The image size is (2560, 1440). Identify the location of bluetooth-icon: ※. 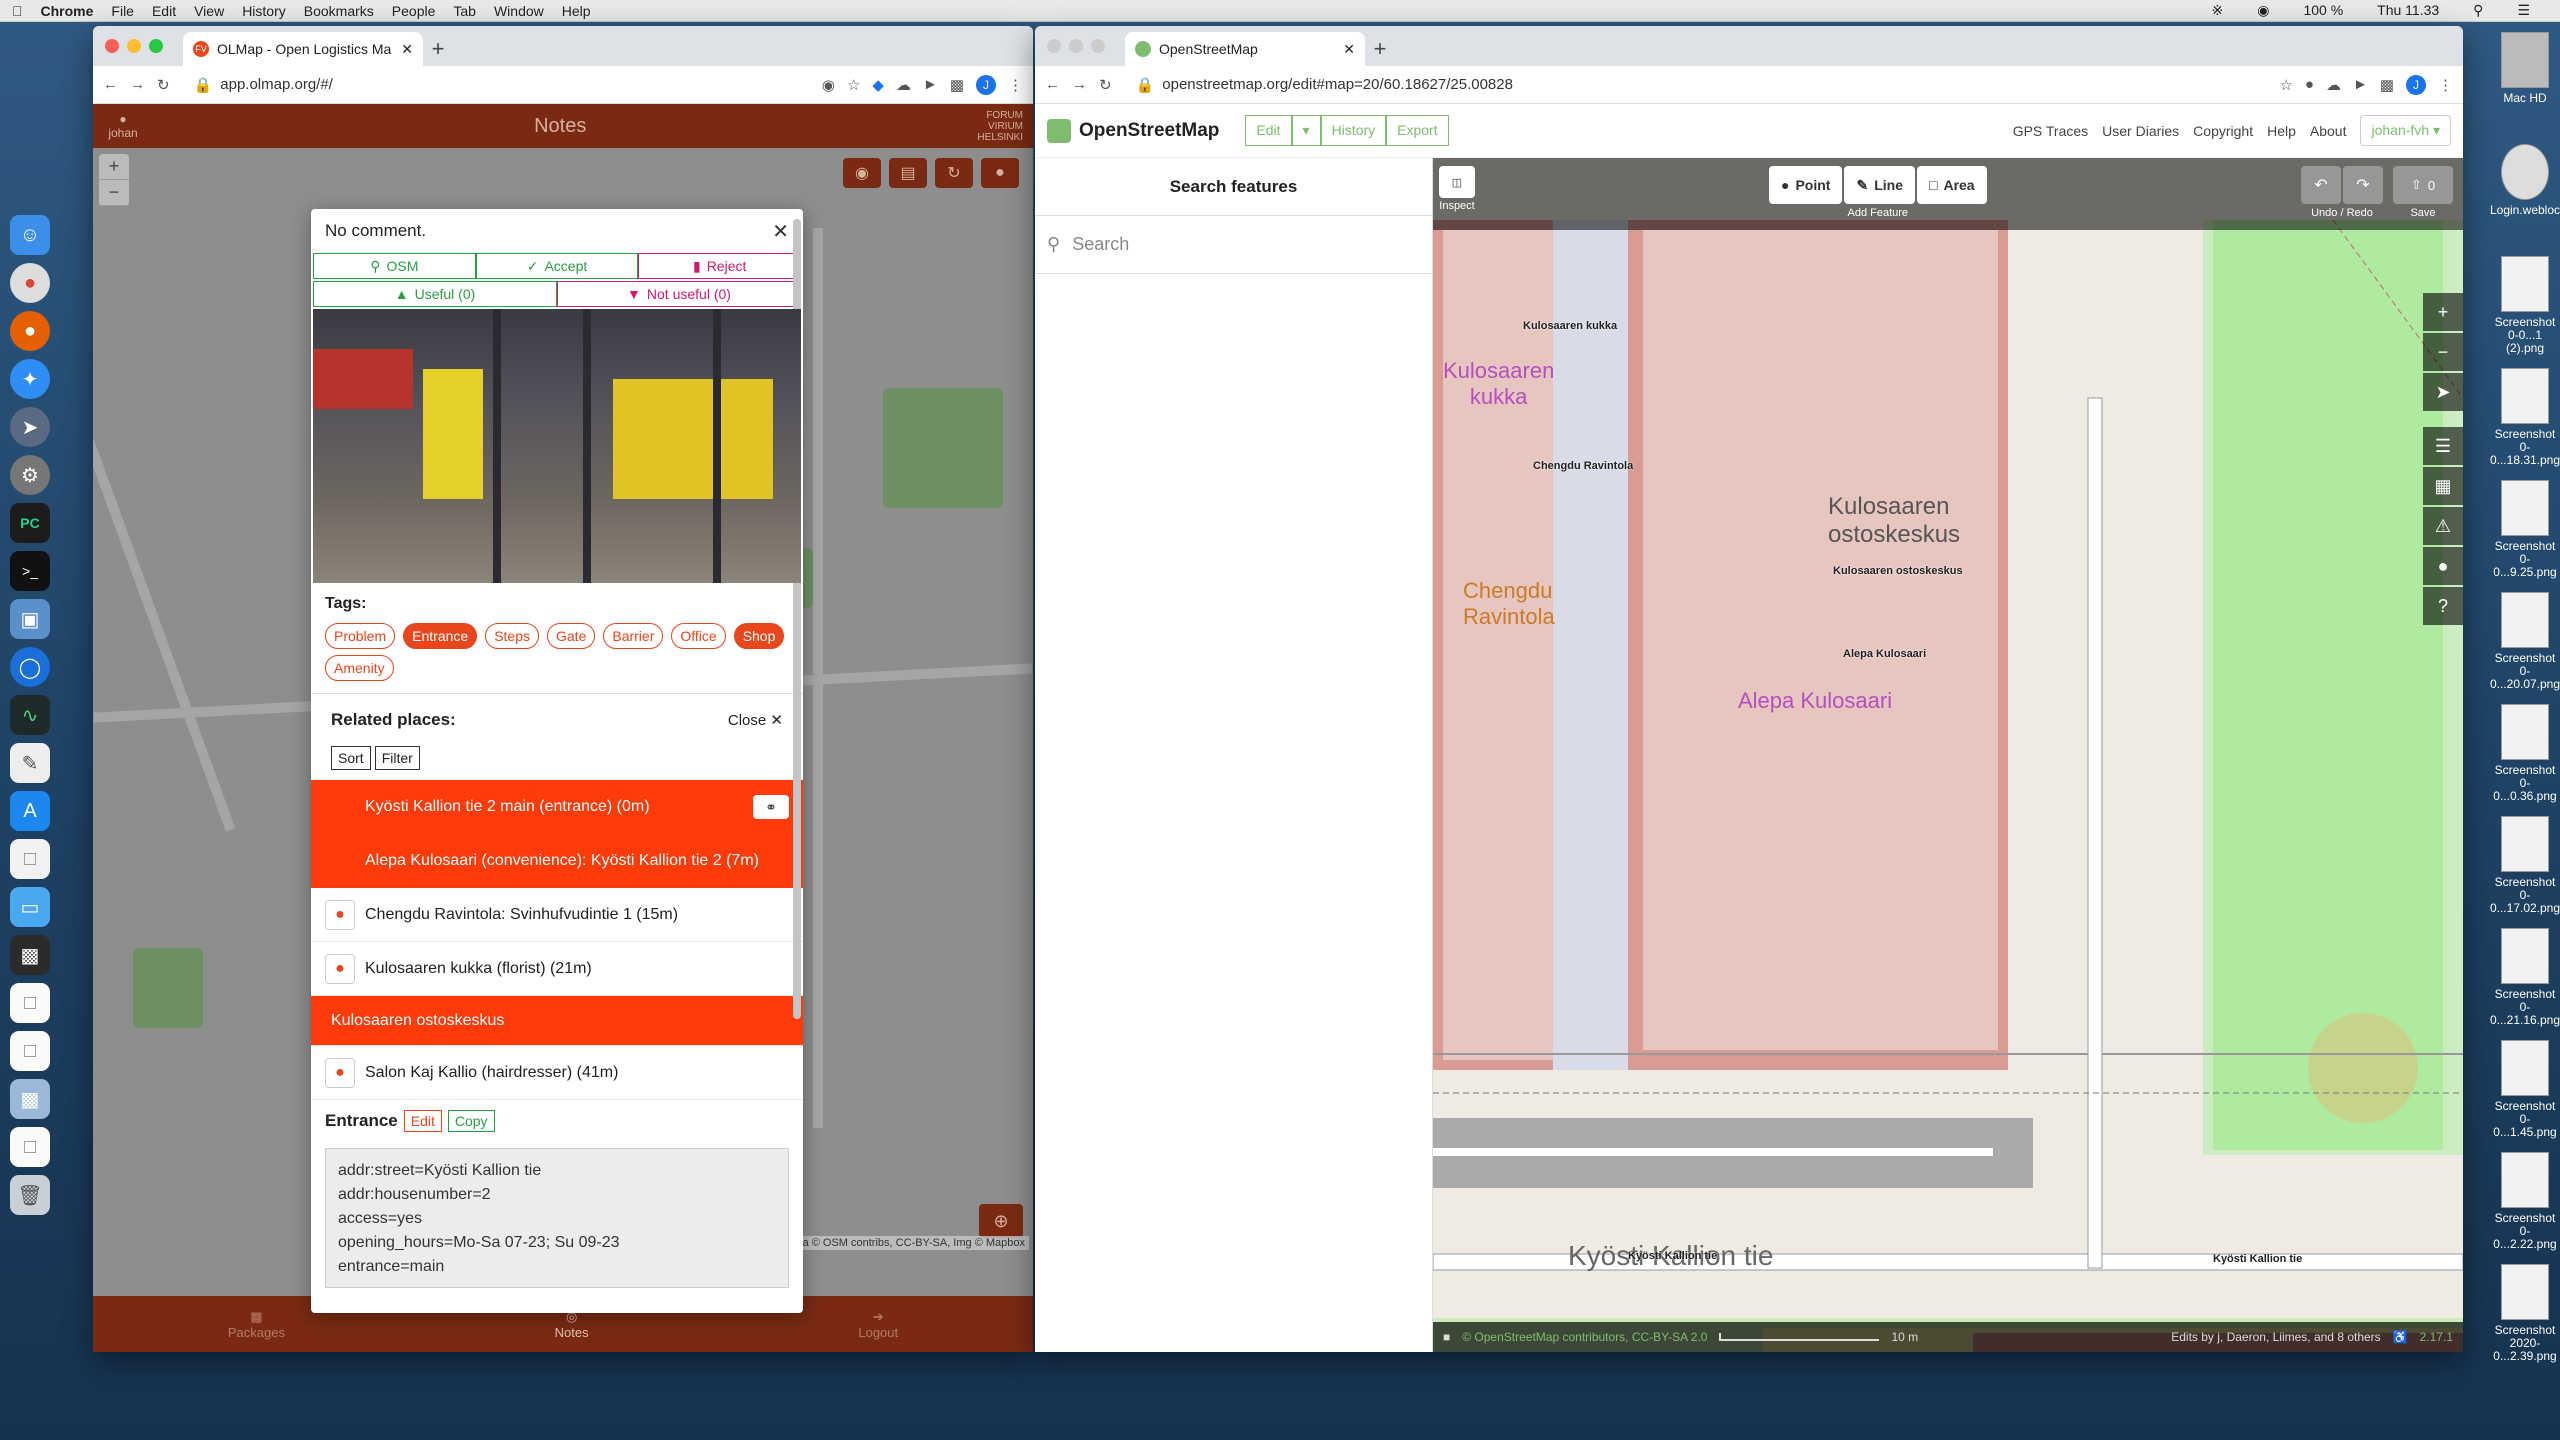
(2218, 10).